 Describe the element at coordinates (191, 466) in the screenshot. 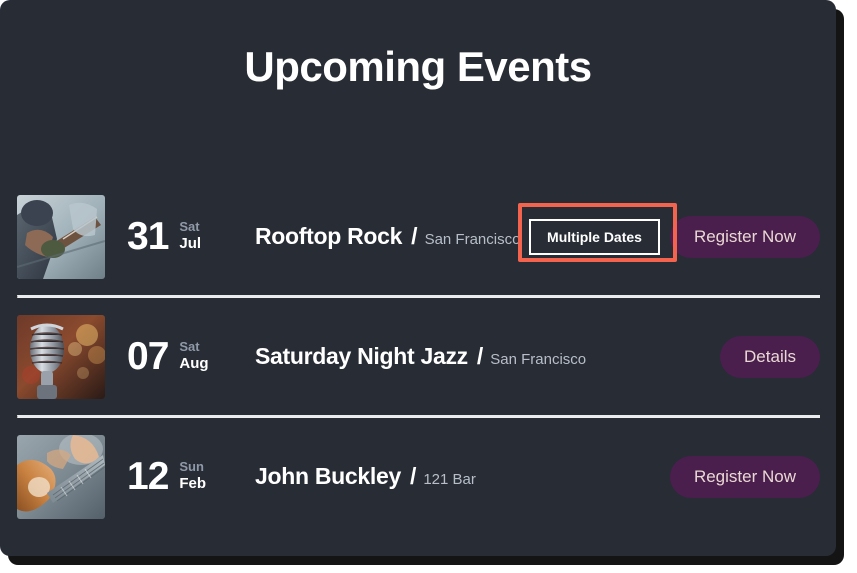

I see `event-weekday: Sun` at that location.